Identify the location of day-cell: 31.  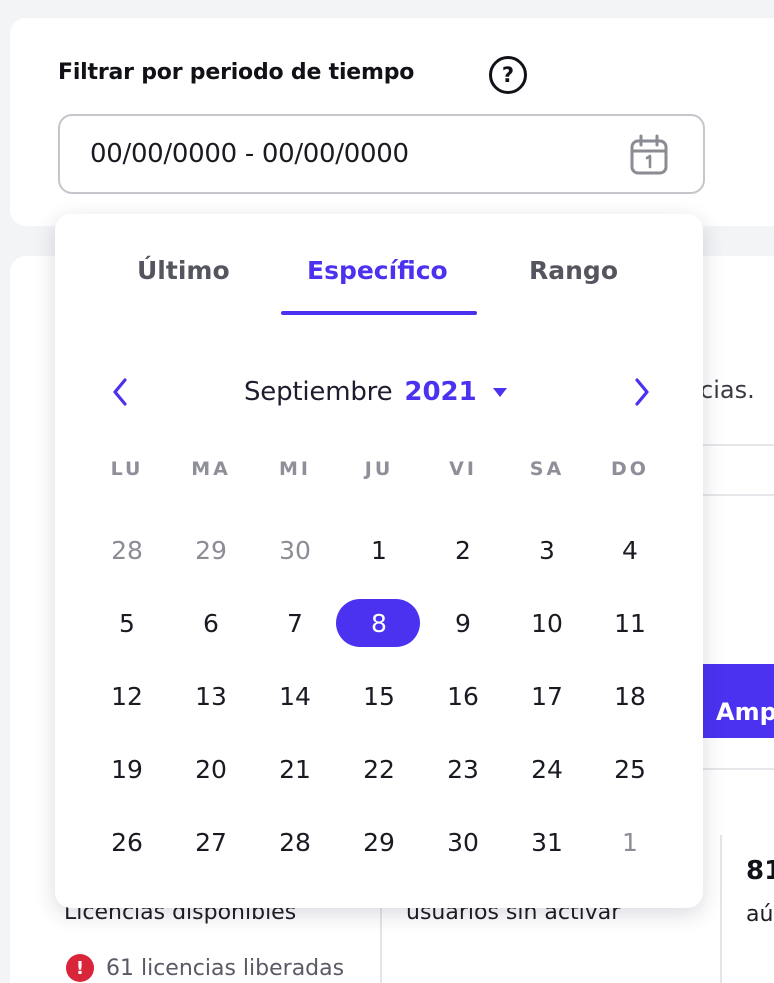
(547, 843).